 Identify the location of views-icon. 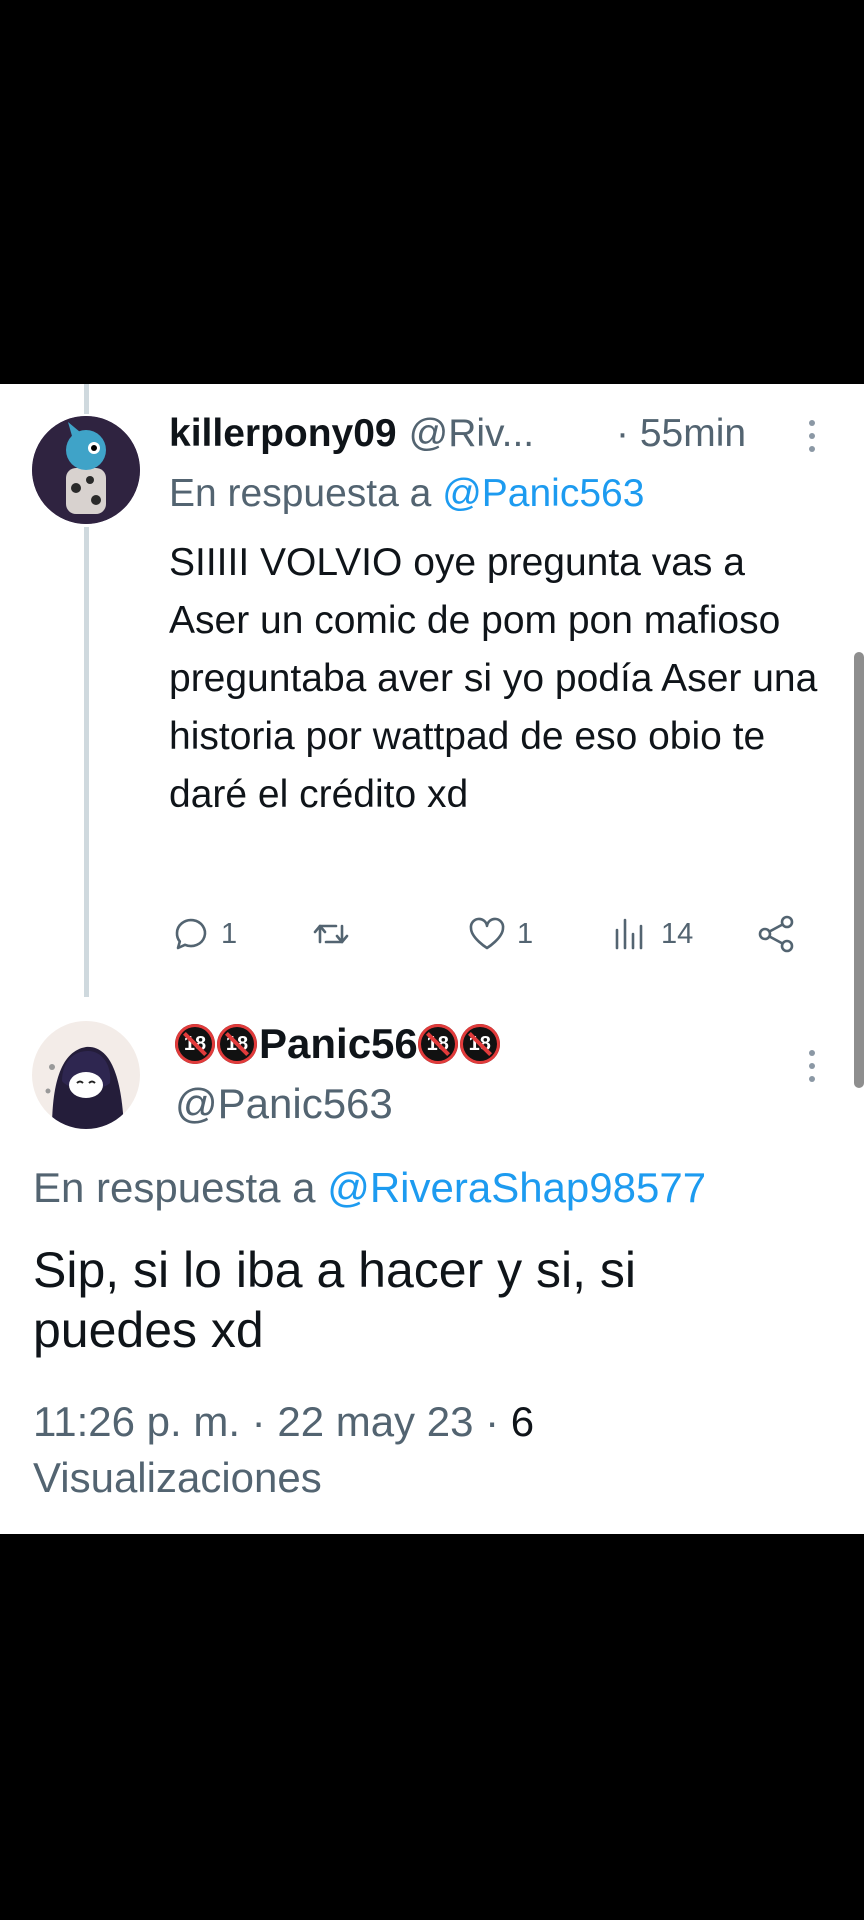
(629, 934).